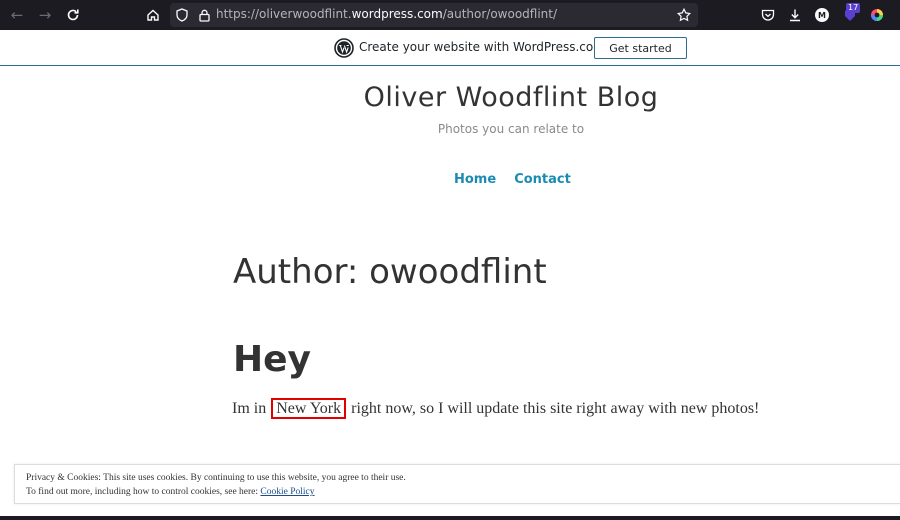  What do you see at coordinates (853, 8) in the screenshot?
I see `extension-badge: 17` at bounding box center [853, 8].